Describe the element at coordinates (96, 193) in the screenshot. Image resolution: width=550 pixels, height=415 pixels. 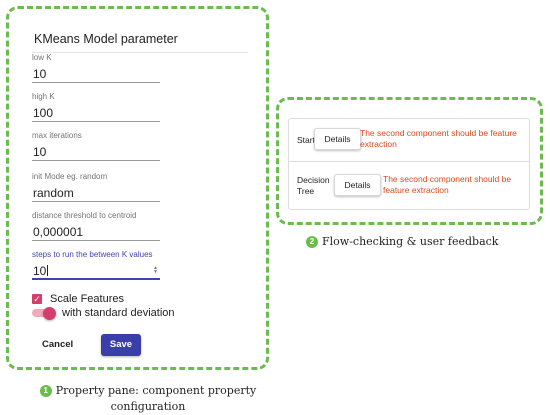
I see `field-input: random` at that location.